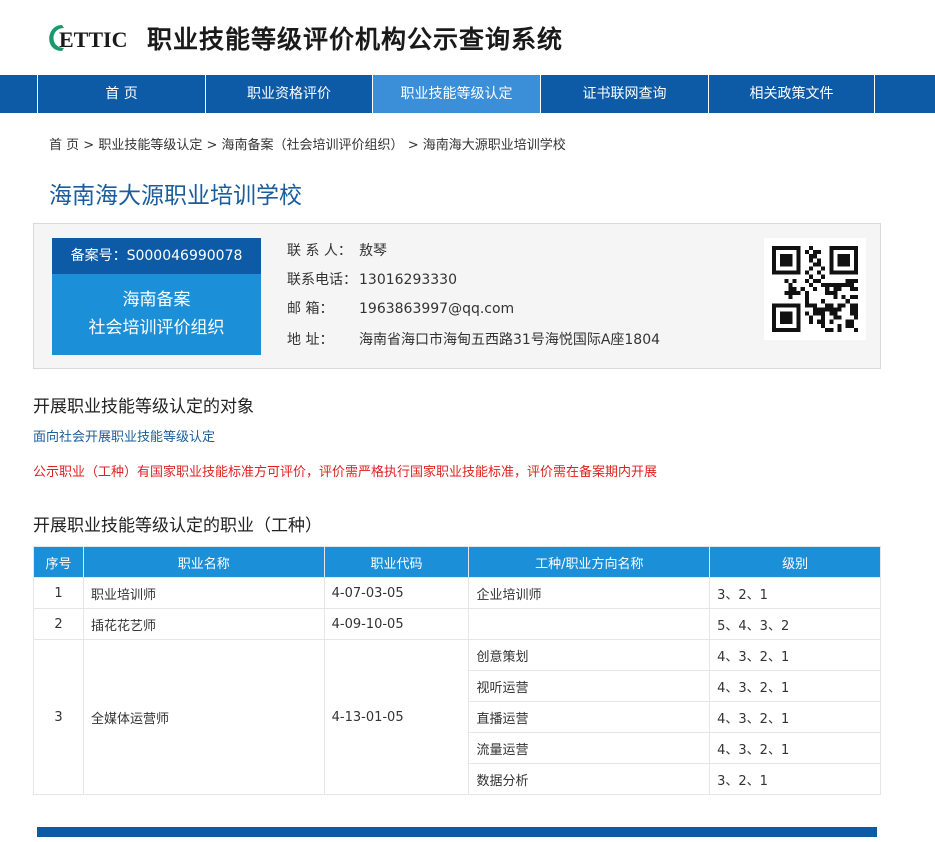 The height and width of the screenshot is (842, 935). I want to click on org-type-line1: 海南备案, so click(156, 300).